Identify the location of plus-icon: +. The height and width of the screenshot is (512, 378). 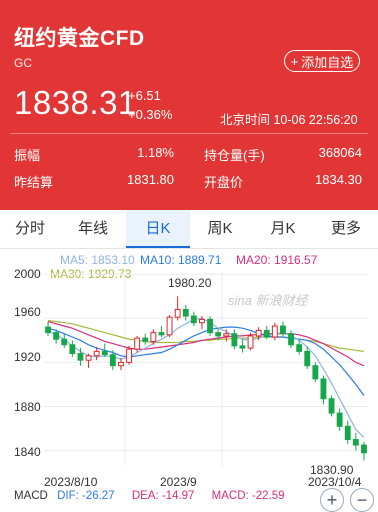
(294, 61).